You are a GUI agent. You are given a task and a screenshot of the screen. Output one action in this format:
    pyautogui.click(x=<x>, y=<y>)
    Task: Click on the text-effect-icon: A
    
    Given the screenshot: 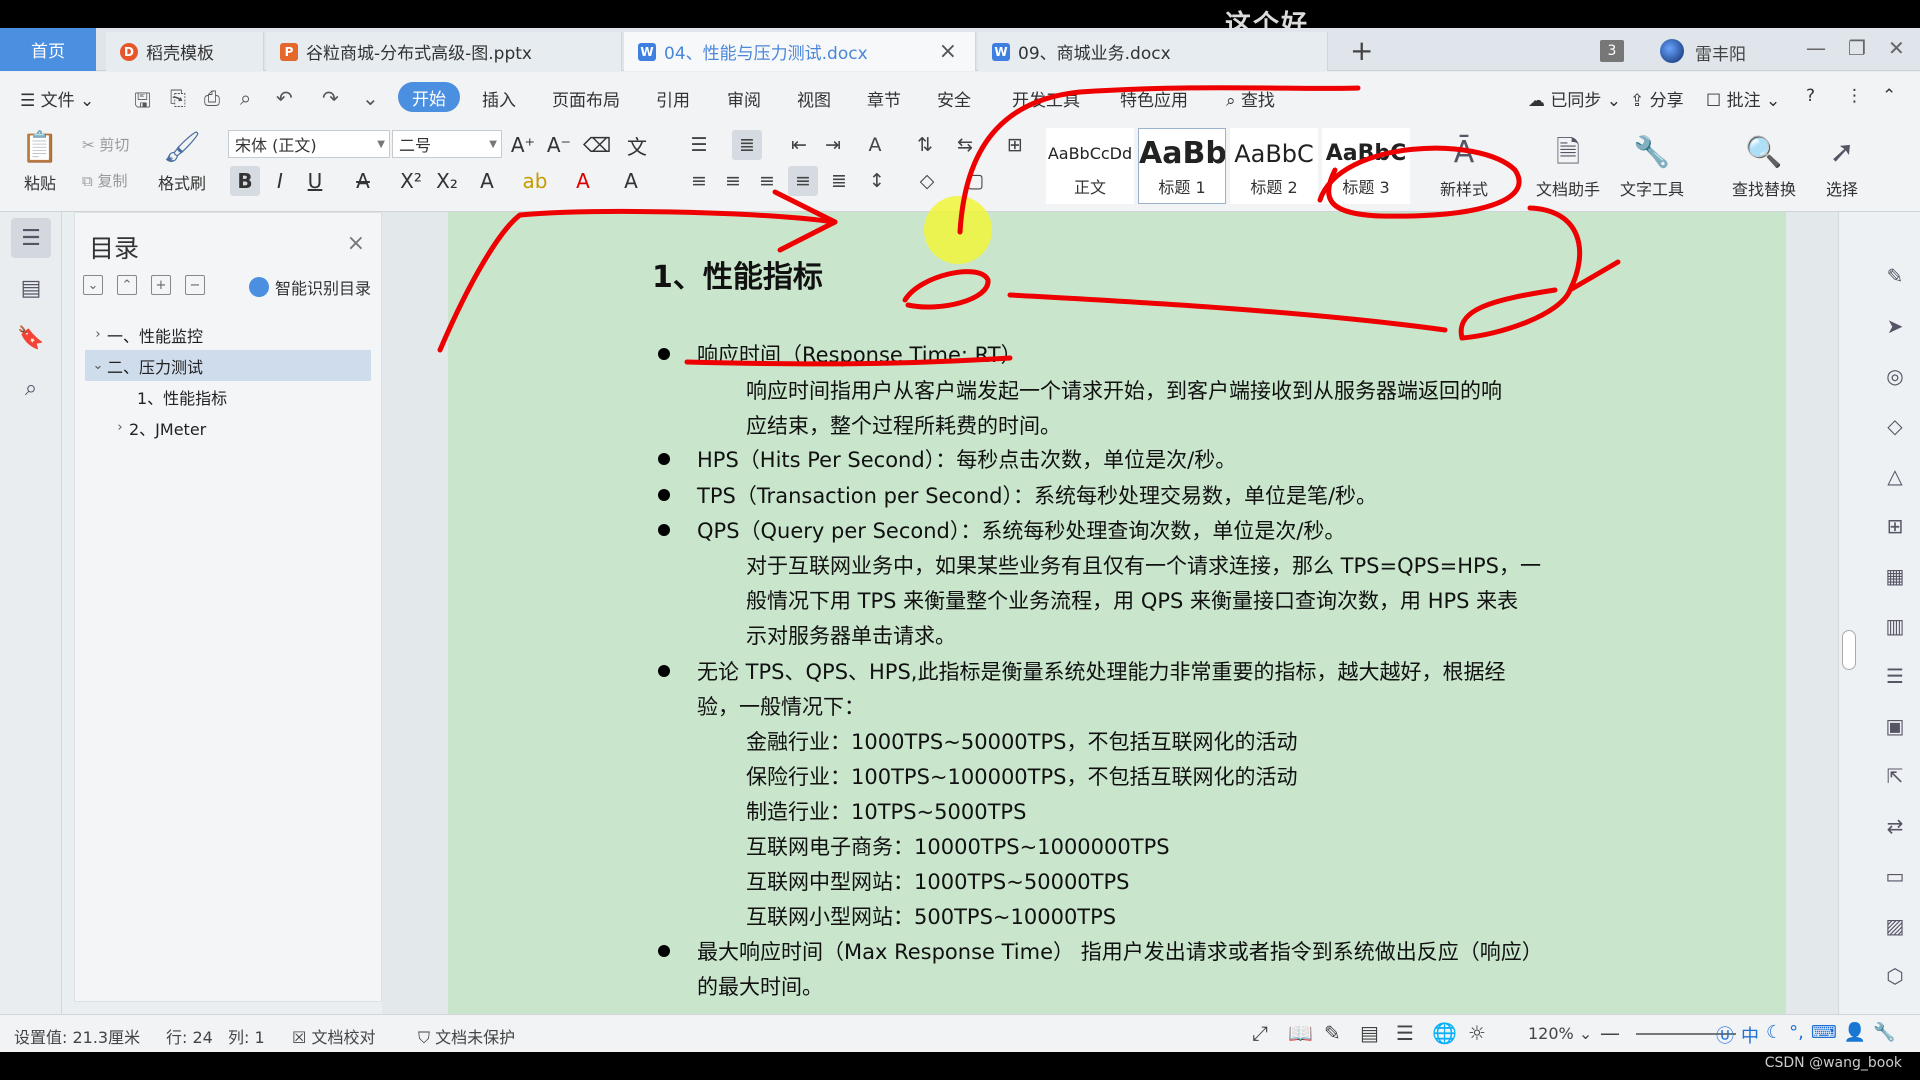 What is the action you would take?
    pyautogui.click(x=487, y=181)
    